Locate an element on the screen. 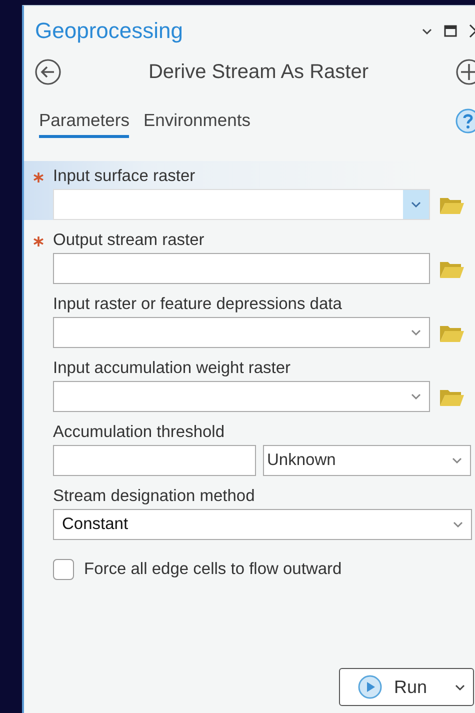 The width and height of the screenshot is (475, 713). tool-title: Derive Stream As Raster is located at coordinates (258, 72).